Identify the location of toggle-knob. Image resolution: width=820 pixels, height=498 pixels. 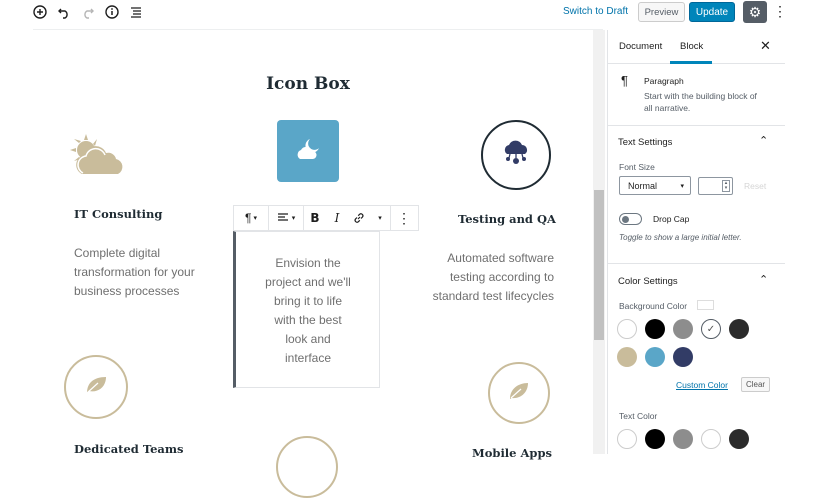
(625, 219).